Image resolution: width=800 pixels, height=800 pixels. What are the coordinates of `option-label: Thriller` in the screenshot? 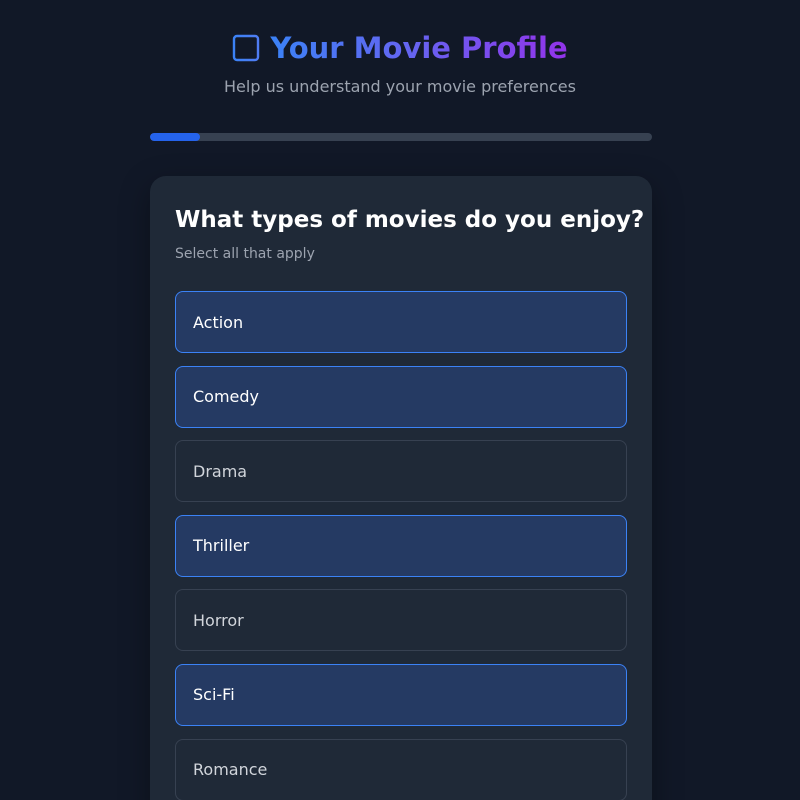 It's located at (221, 546).